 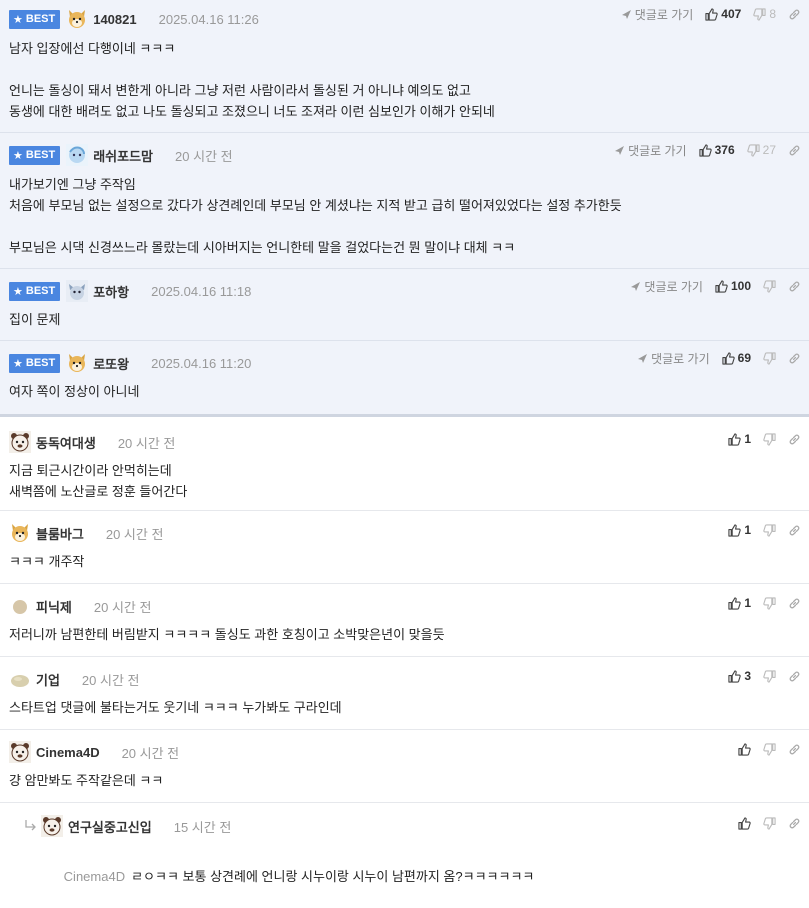 What do you see at coordinates (110, 826) in the screenshot?
I see `nickname: 연구실중고신입` at bounding box center [110, 826].